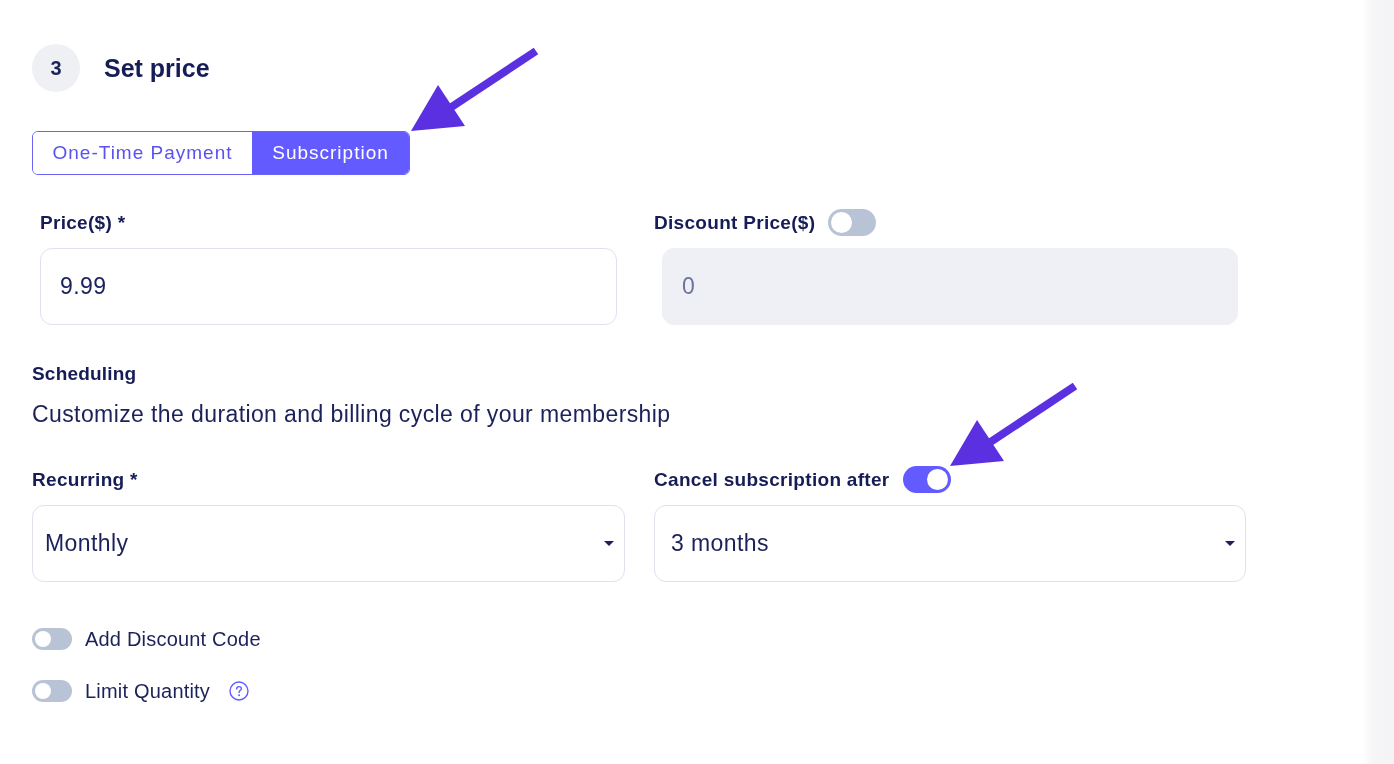 The image size is (1394, 764). What do you see at coordinates (735, 222) in the screenshot?
I see `field-label: Discount Price($)` at bounding box center [735, 222].